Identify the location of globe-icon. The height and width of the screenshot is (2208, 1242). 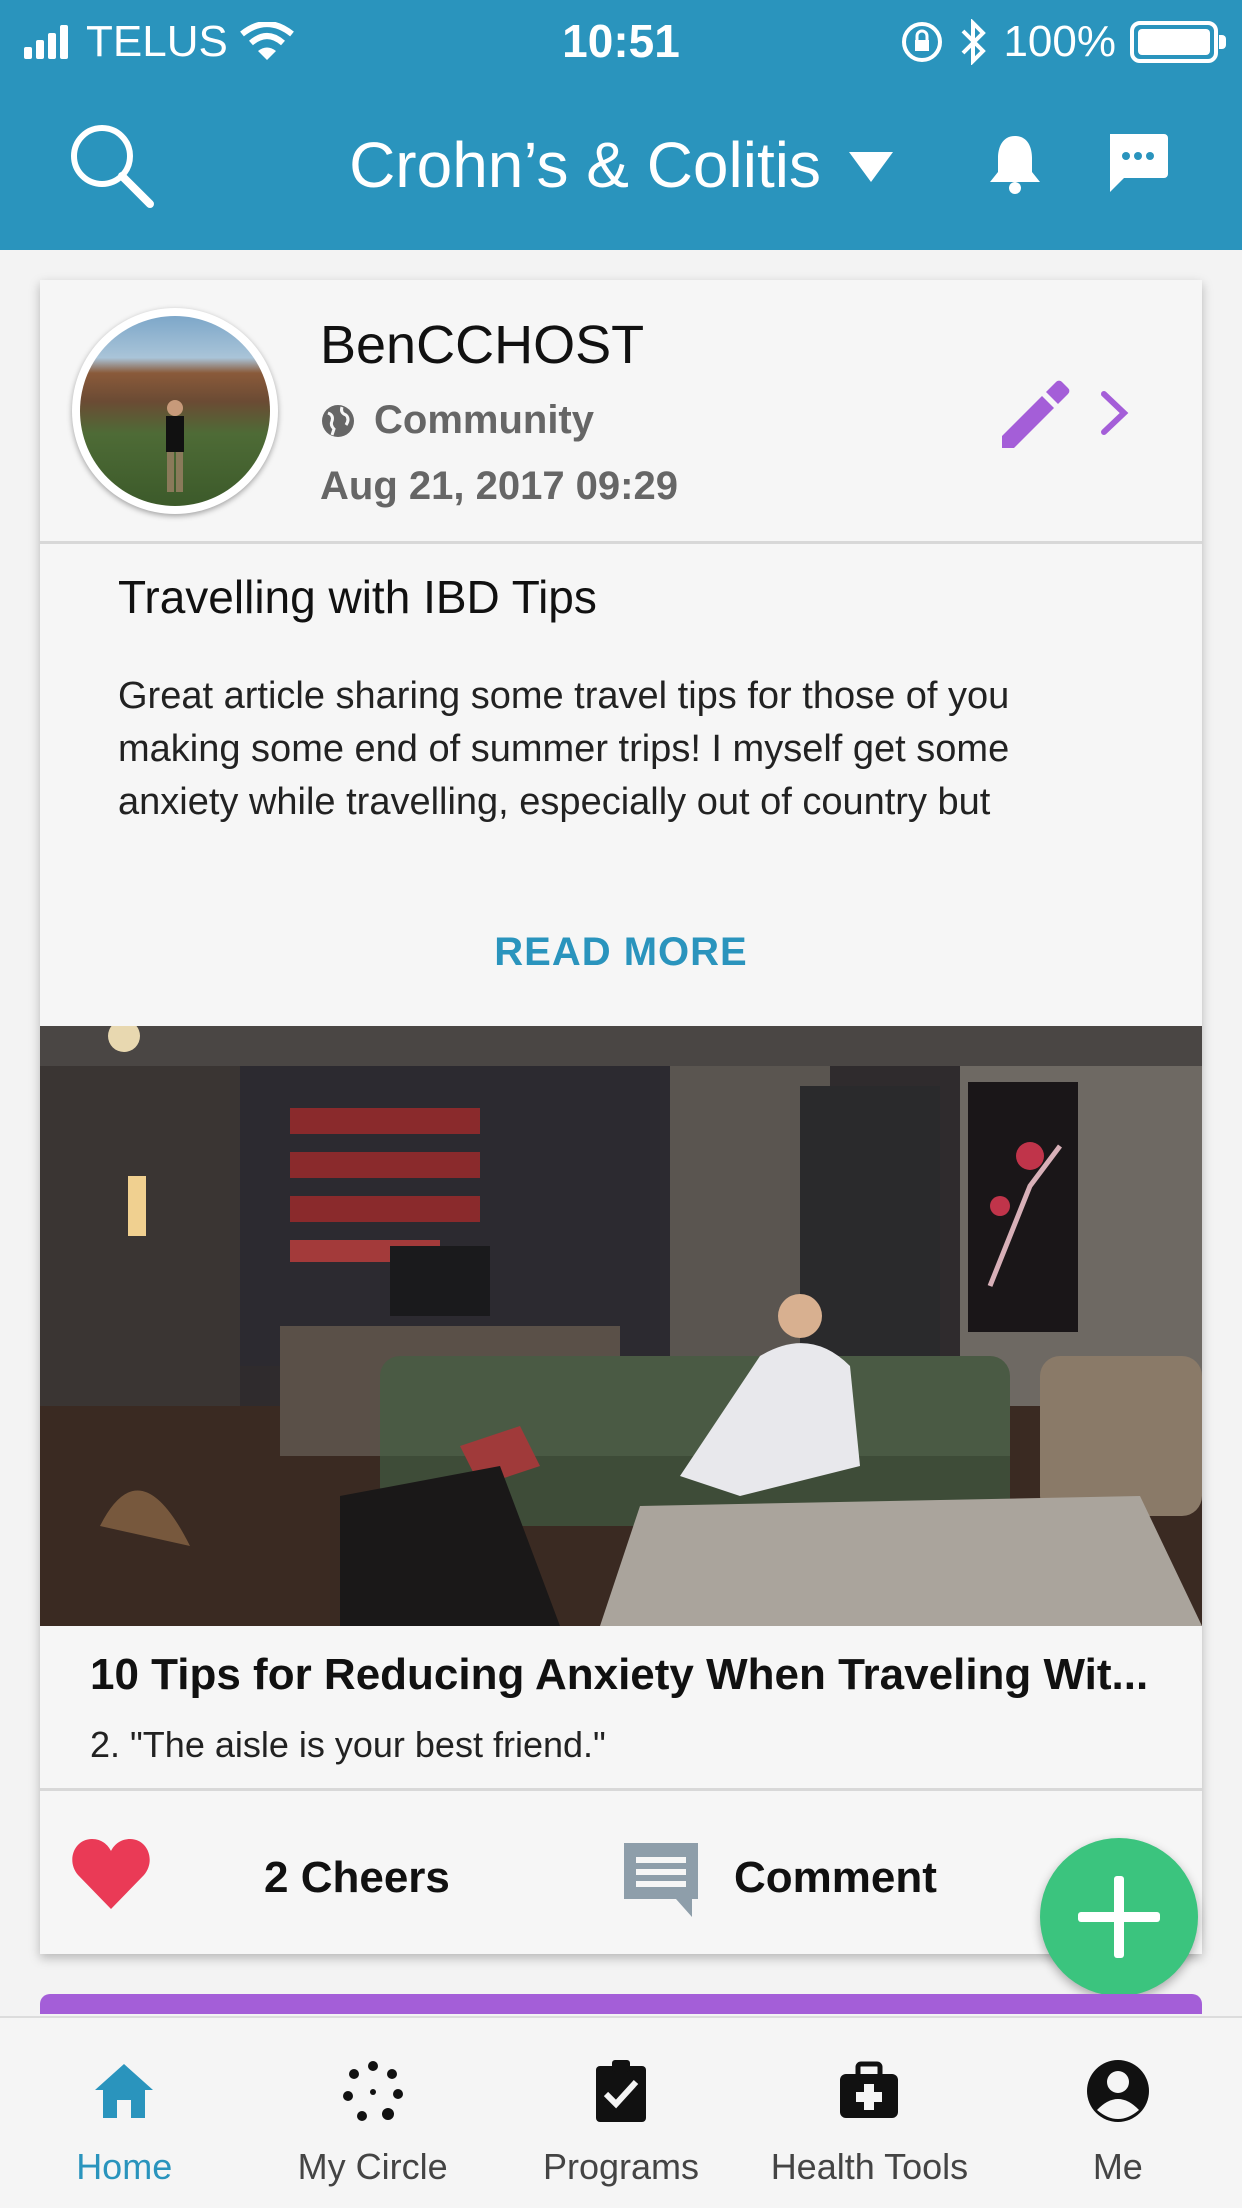
(338, 420).